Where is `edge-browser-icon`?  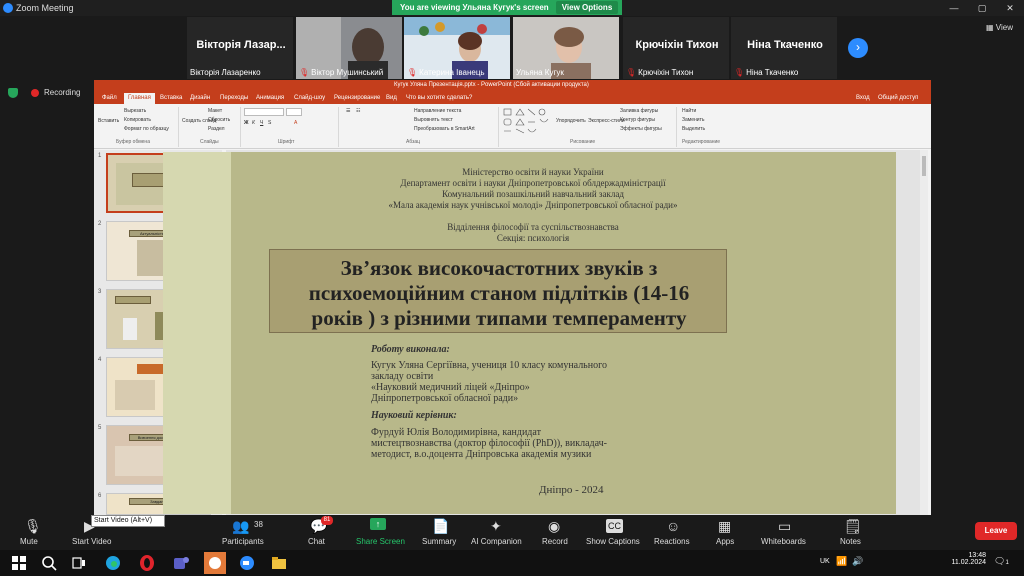 edge-browser-icon is located at coordinates (113, 563).